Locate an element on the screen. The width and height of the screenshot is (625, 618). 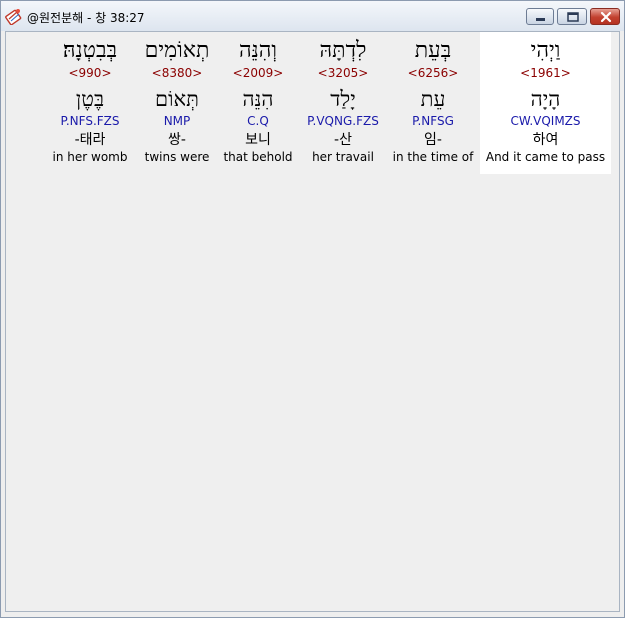
strong-number: <990> is located at coordinates (90, 73).